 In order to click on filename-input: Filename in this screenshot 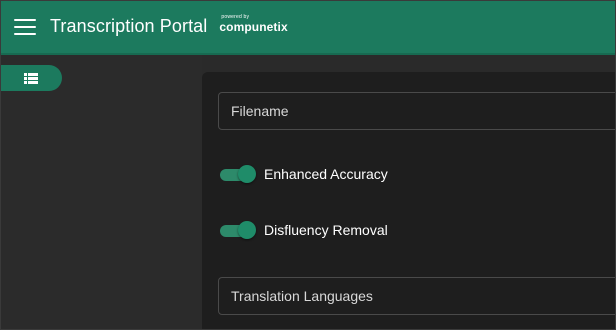, I will do `click(417, 111)`.